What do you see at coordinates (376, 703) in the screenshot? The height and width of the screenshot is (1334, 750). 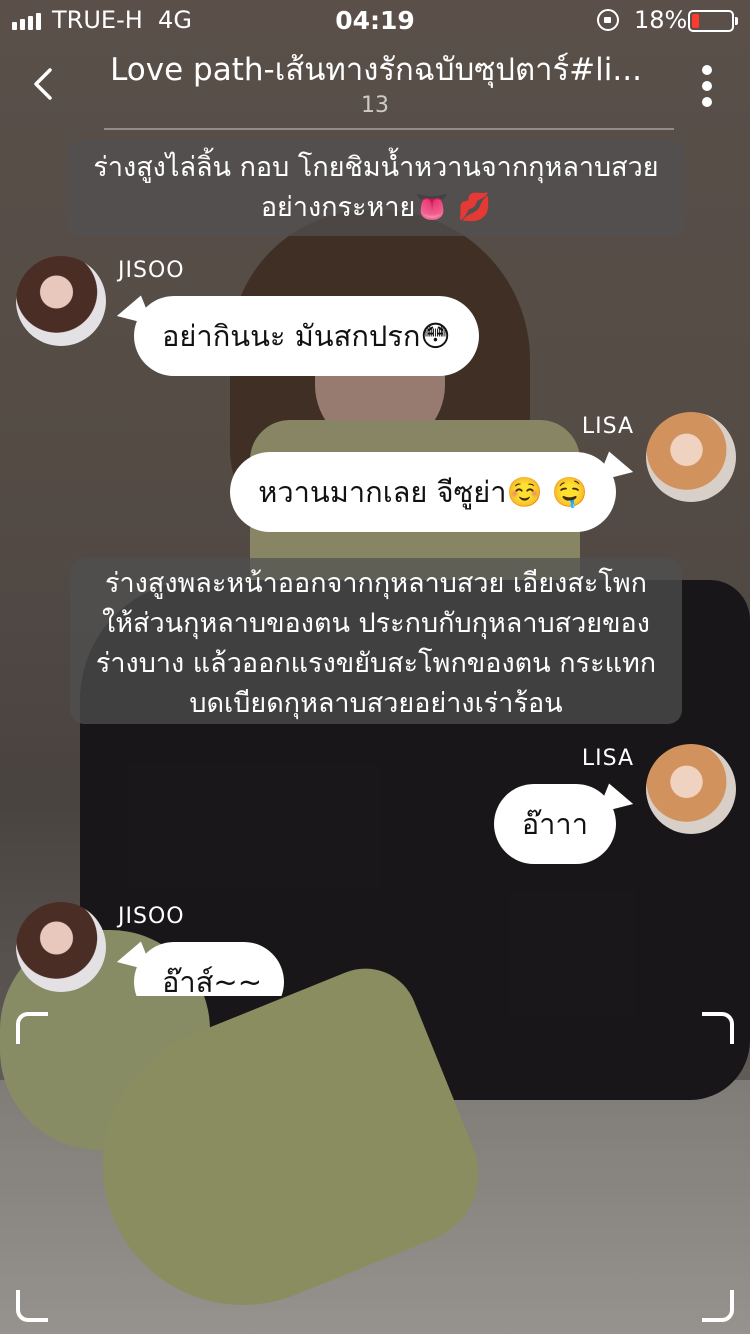 I see `narration-line: บดเบียดกุหลาบสวยอย่างเร่าร้อน` at bounding box center [376, 703].